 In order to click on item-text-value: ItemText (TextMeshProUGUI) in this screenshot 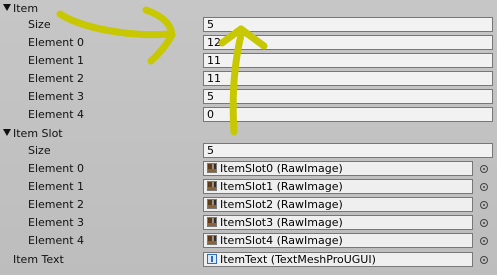, I will do `click(298, 259)`.